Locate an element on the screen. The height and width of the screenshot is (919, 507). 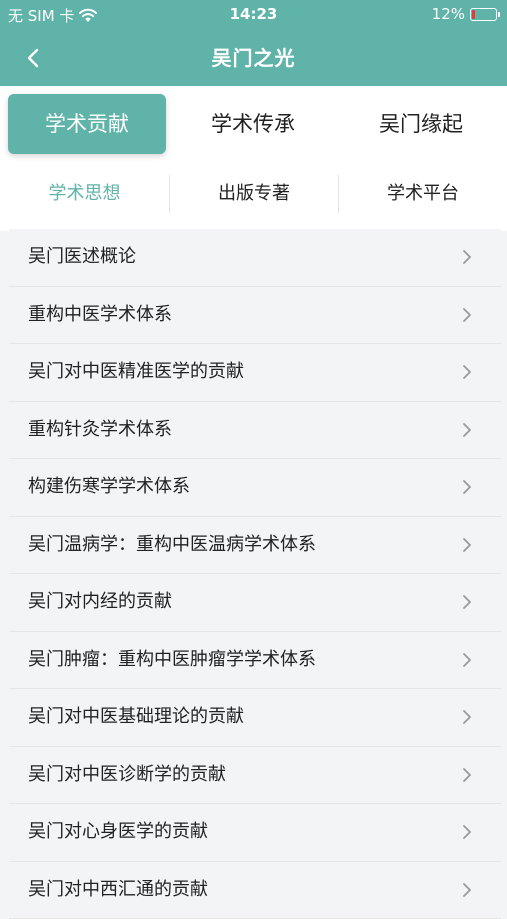
list-item-label: 吴门医述概论 is located at coordinates (82, 257).